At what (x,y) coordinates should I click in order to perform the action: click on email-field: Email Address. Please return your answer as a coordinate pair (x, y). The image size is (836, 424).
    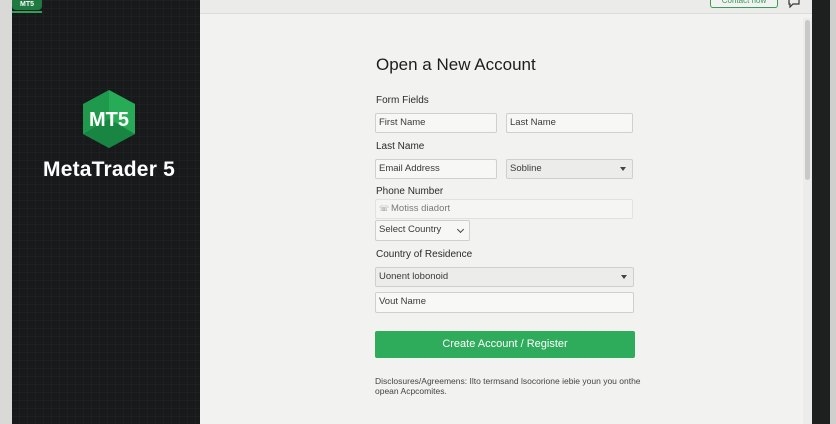
    Looking at the image, I should click on (436, 169).